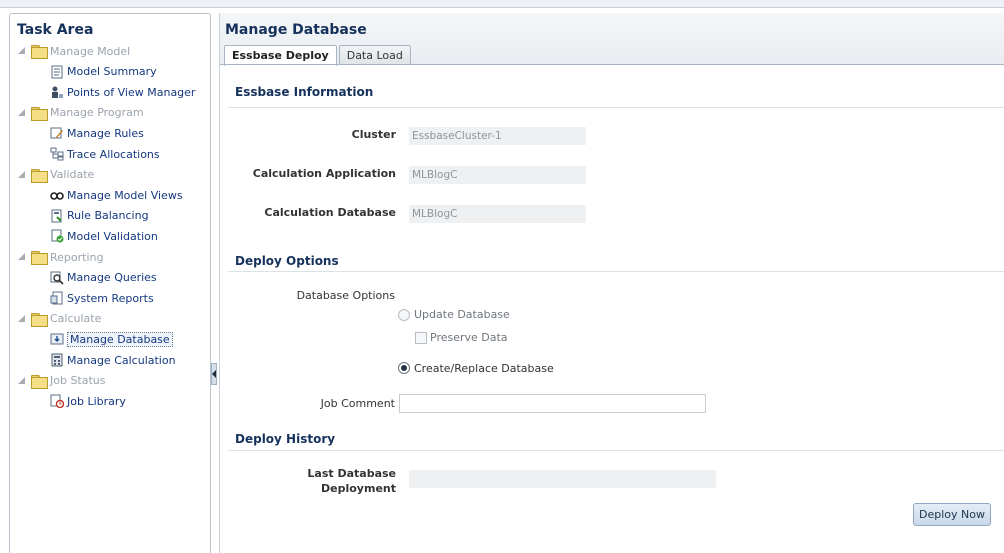 The image size is (1004, 553). Describe the element at coordinates (121, 360) in the screenshot. I see `tree-item-label: Manage Calculation` at that location.